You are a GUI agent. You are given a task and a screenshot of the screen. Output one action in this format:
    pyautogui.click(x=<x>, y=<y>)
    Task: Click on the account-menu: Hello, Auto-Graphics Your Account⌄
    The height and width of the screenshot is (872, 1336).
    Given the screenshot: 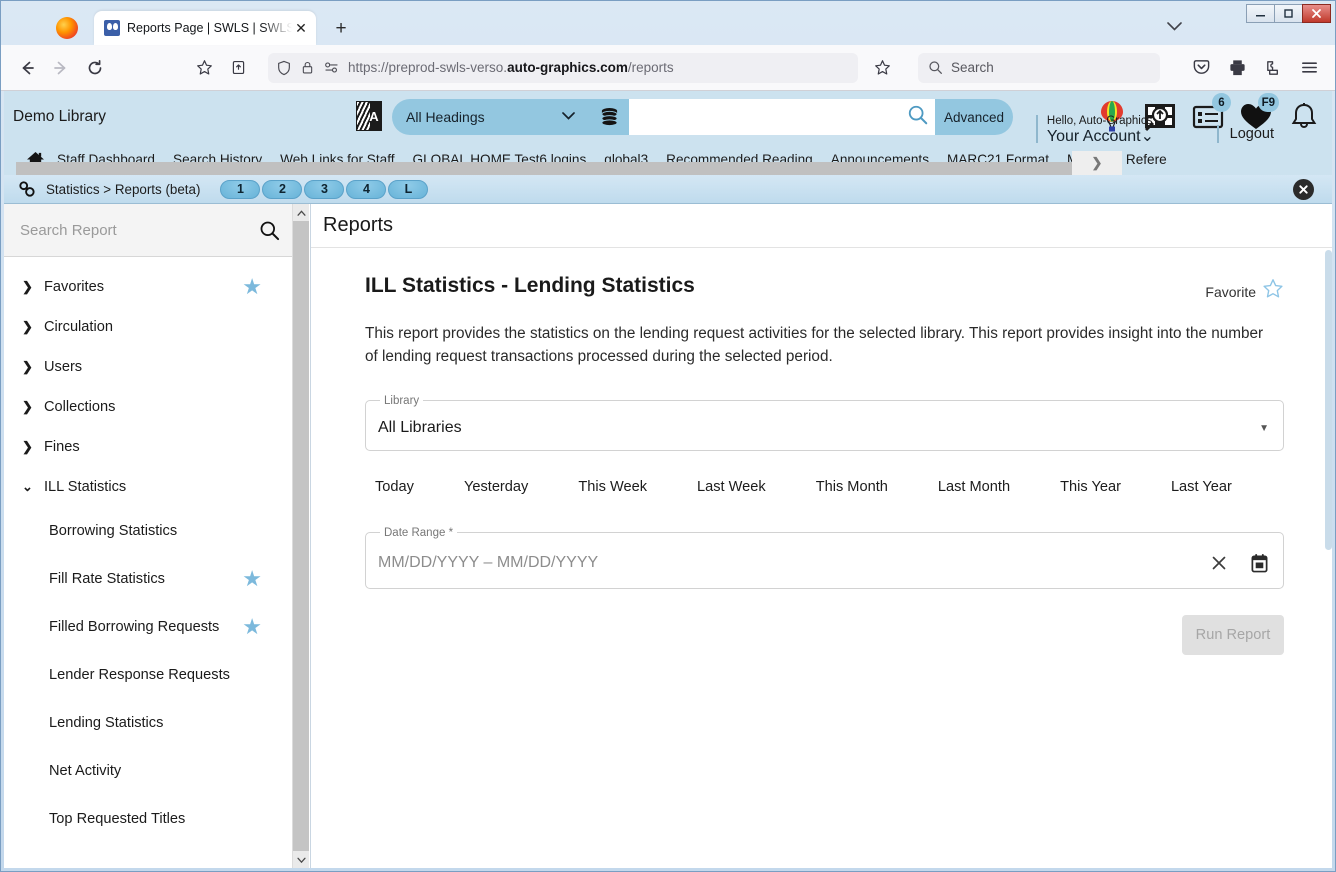 What is the action you would take?
    pyautogui.click(x=1094, y=130)
    